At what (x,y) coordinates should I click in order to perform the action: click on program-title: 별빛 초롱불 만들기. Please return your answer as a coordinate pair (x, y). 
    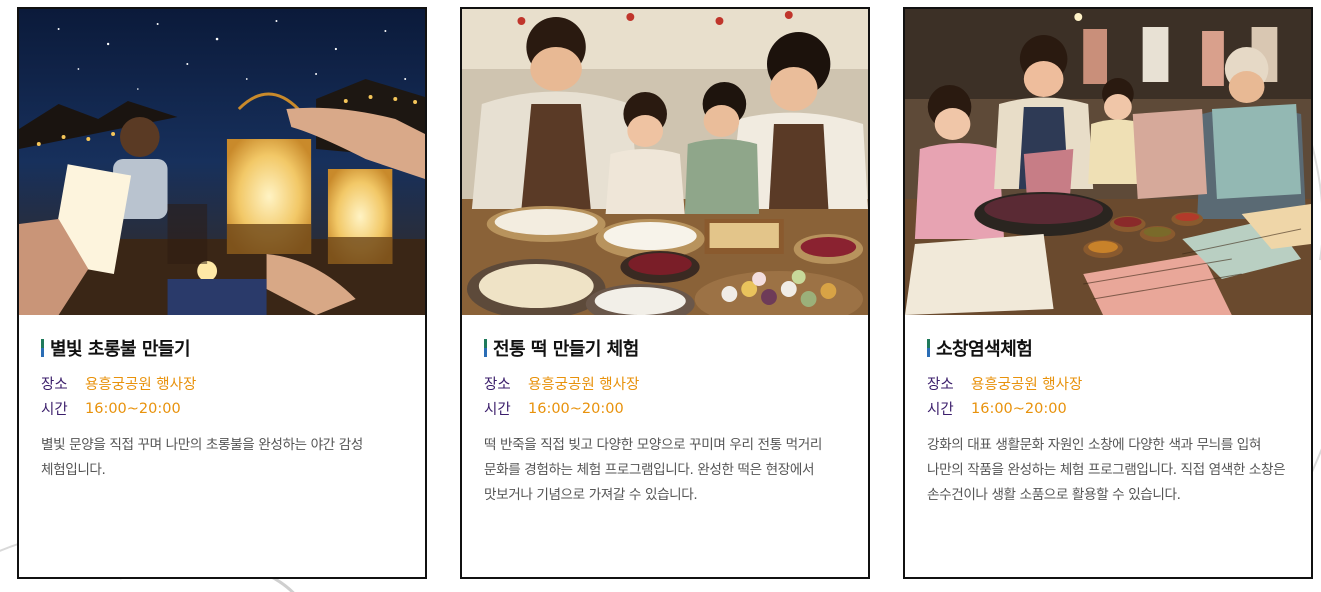
    Looking at the image, I should click on (120, 349).